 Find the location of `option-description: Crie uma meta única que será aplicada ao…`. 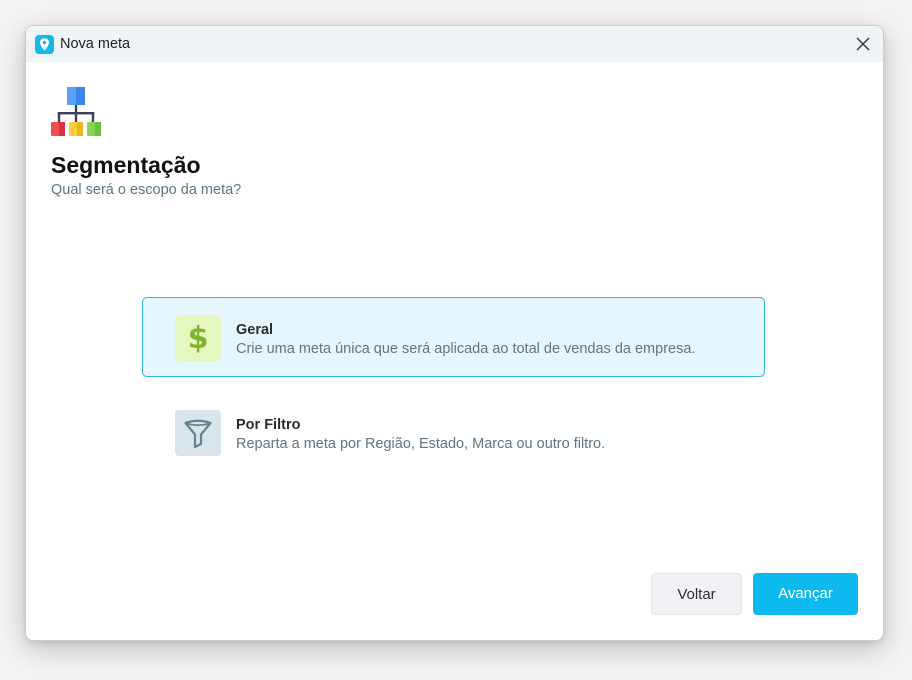

option-description: Crie uma meta única que será aplicada ao… is located at coordinates (466, 349).